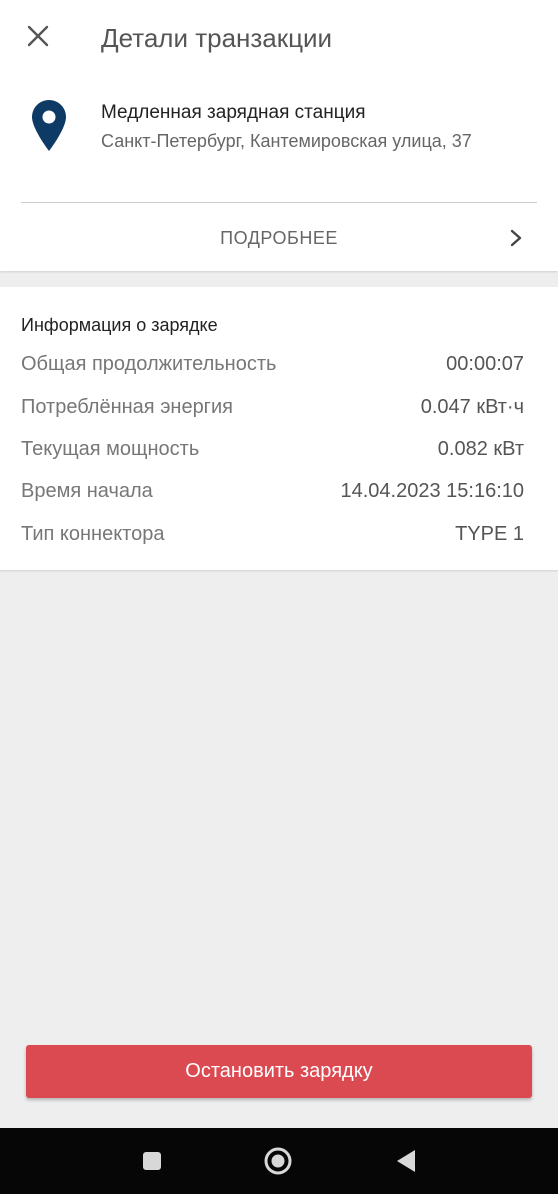 The image size is (558, 1194). Describe the element at coordinates (272, 407) in the screenshot. I see `info-row-energy: Потреблённая энергия 0.047 кВт·ч` at that location.